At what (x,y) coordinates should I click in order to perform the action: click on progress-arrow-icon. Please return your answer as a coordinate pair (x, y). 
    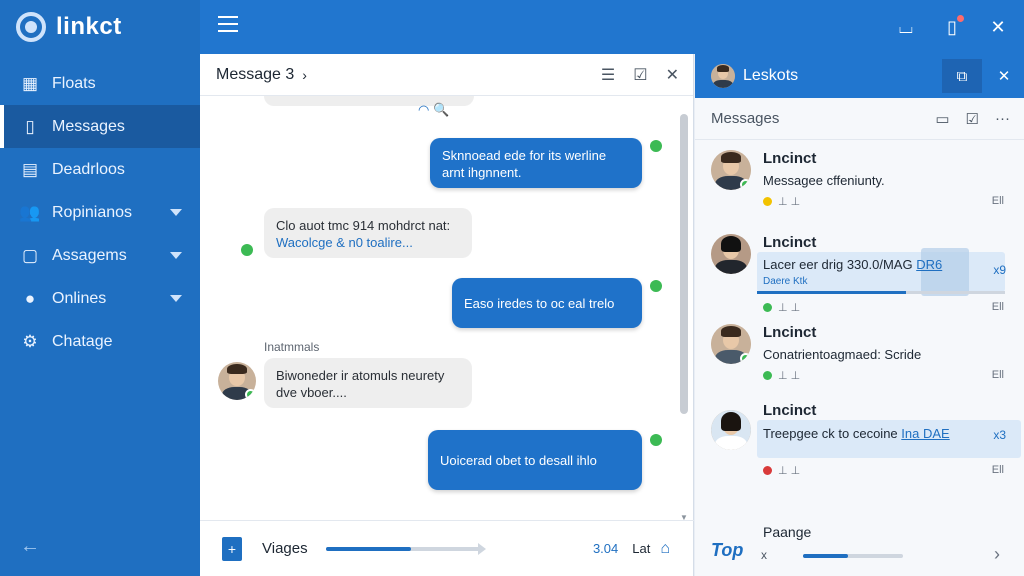
    Looking at the image, I should click on (481, 548).